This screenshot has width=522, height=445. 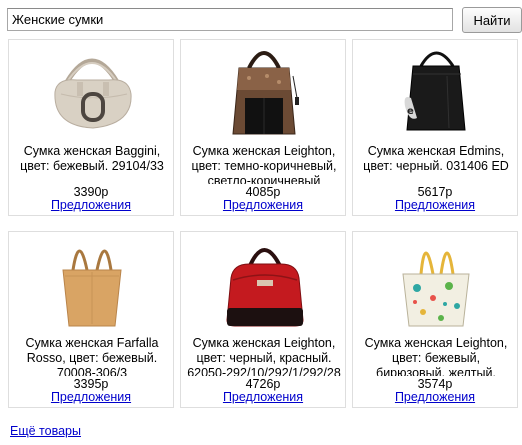 I want to click on search-button: Найти, so click(x=492, y=20).